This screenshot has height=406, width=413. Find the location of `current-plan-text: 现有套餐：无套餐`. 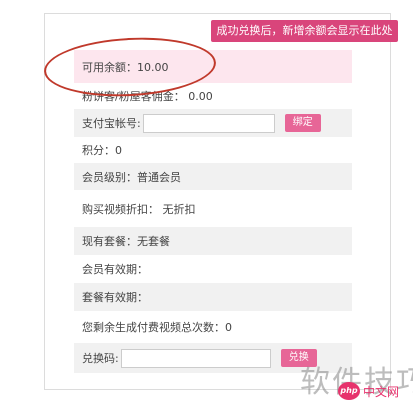

current-plan-text: 现有套餐：无套餐 is located at coordinates (126, 241).